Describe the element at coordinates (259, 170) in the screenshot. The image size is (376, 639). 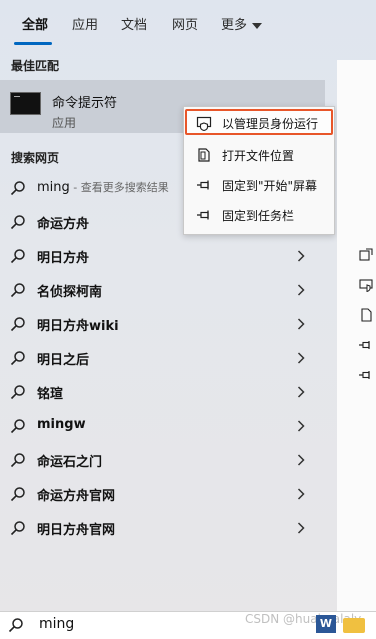
I see `context-menu: 以管理员身份运行 打开文件位置 固定到"开始"屏幕 固定到任务栏` at that location.